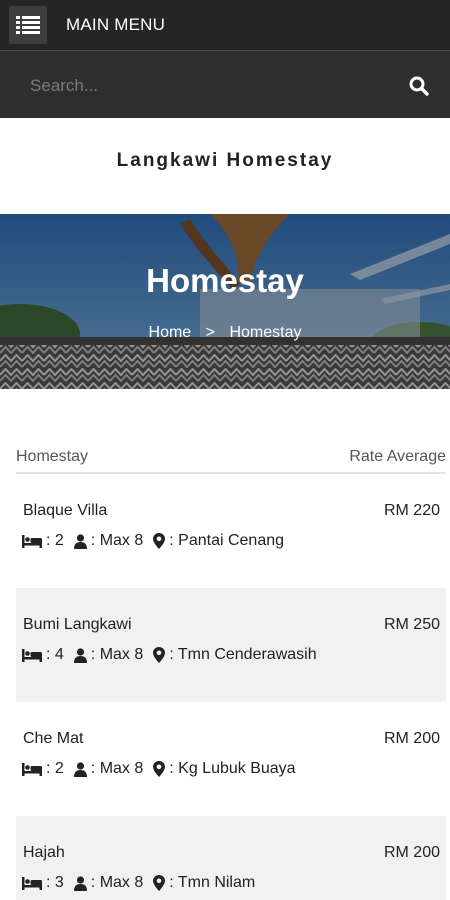  Describe the element at coordinates (227, 540) in the screenshot. I see `homestay-location: : Pantai Cenang` at that location.